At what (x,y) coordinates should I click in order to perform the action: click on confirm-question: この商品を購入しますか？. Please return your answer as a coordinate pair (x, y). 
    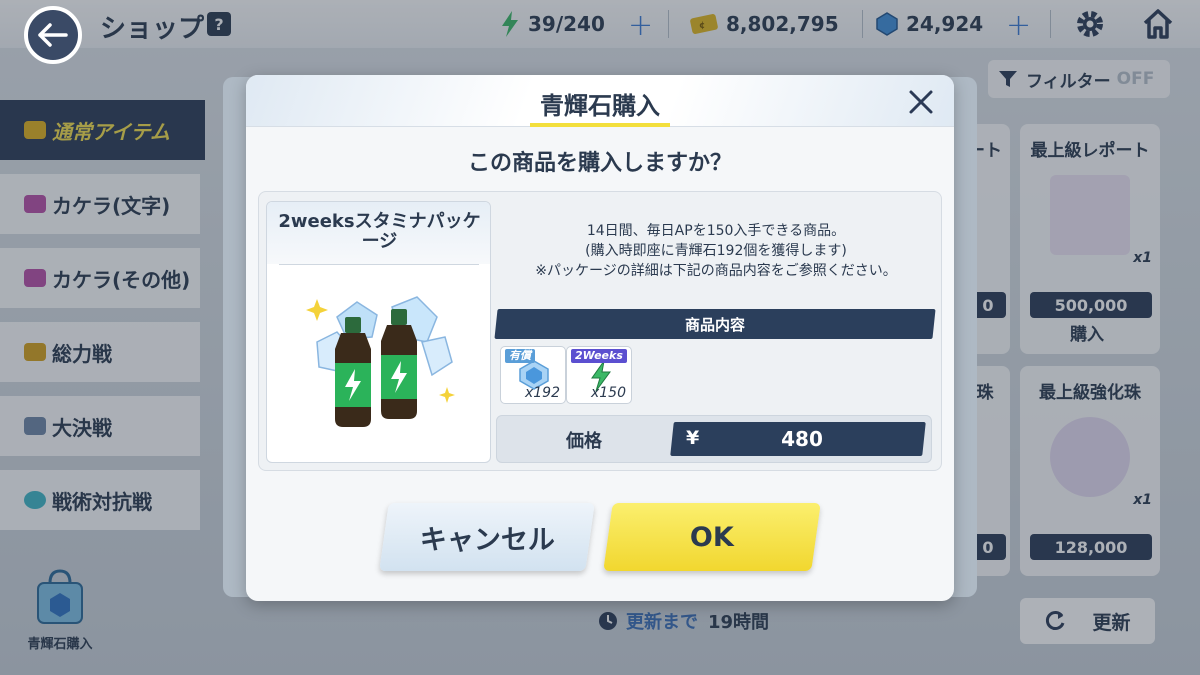
    Looking at the image, I should click on (599, 163).